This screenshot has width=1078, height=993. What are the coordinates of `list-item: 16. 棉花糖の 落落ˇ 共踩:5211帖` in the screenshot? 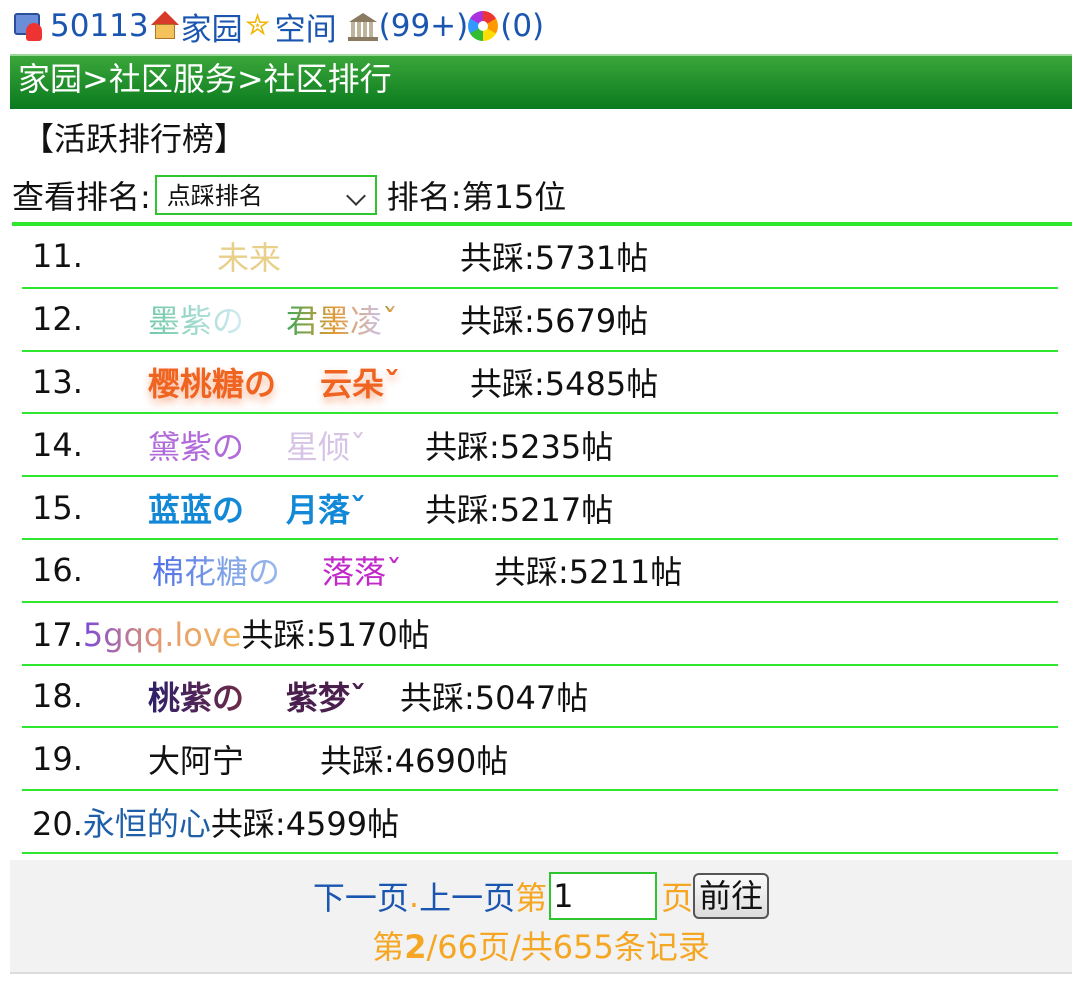 It's located at (540, 571).